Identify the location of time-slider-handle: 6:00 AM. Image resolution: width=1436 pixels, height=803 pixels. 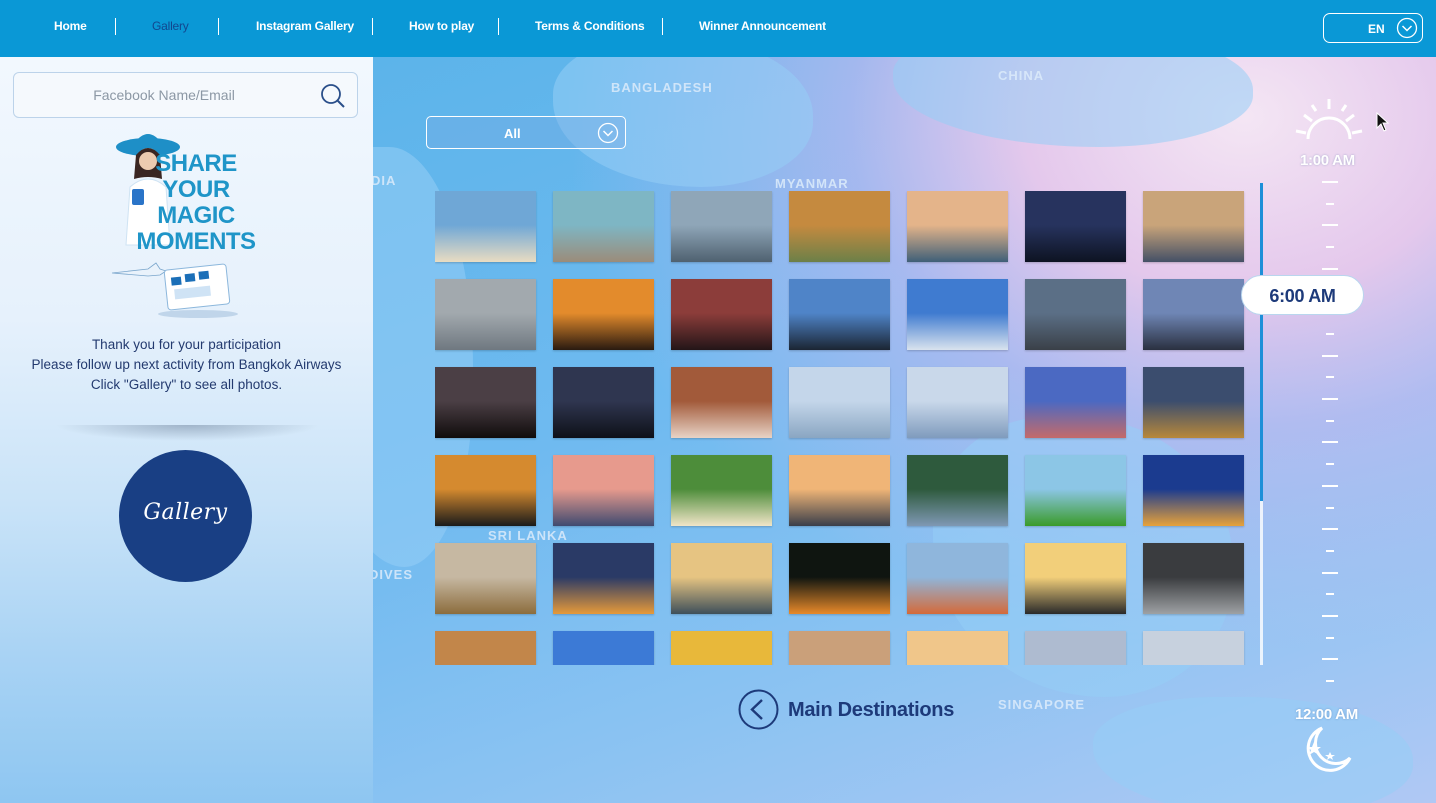
(1302, 295).